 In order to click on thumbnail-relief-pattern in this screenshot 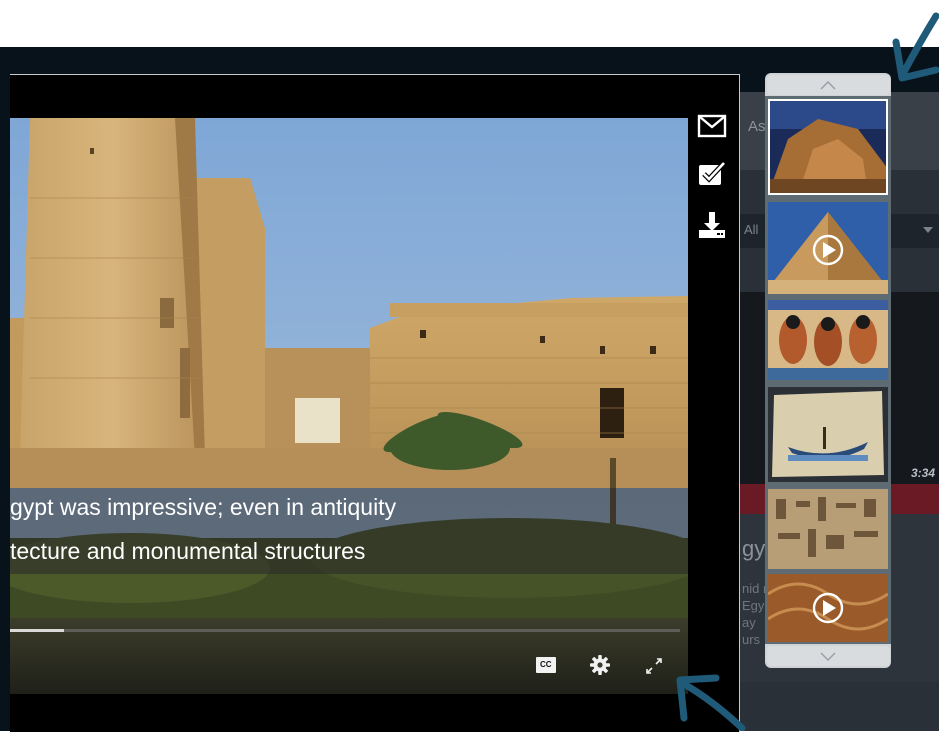, I will do `click(828, 608)`.